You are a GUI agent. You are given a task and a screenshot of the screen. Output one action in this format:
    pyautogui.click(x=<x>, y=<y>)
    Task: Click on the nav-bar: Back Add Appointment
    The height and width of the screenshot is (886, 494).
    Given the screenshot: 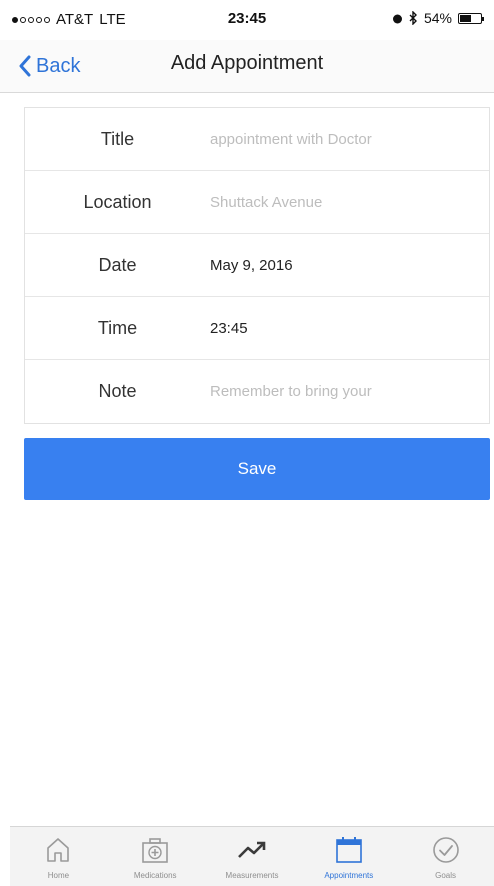 What is the action you would take?
    pyautogui.click(x=247, y=66)
    